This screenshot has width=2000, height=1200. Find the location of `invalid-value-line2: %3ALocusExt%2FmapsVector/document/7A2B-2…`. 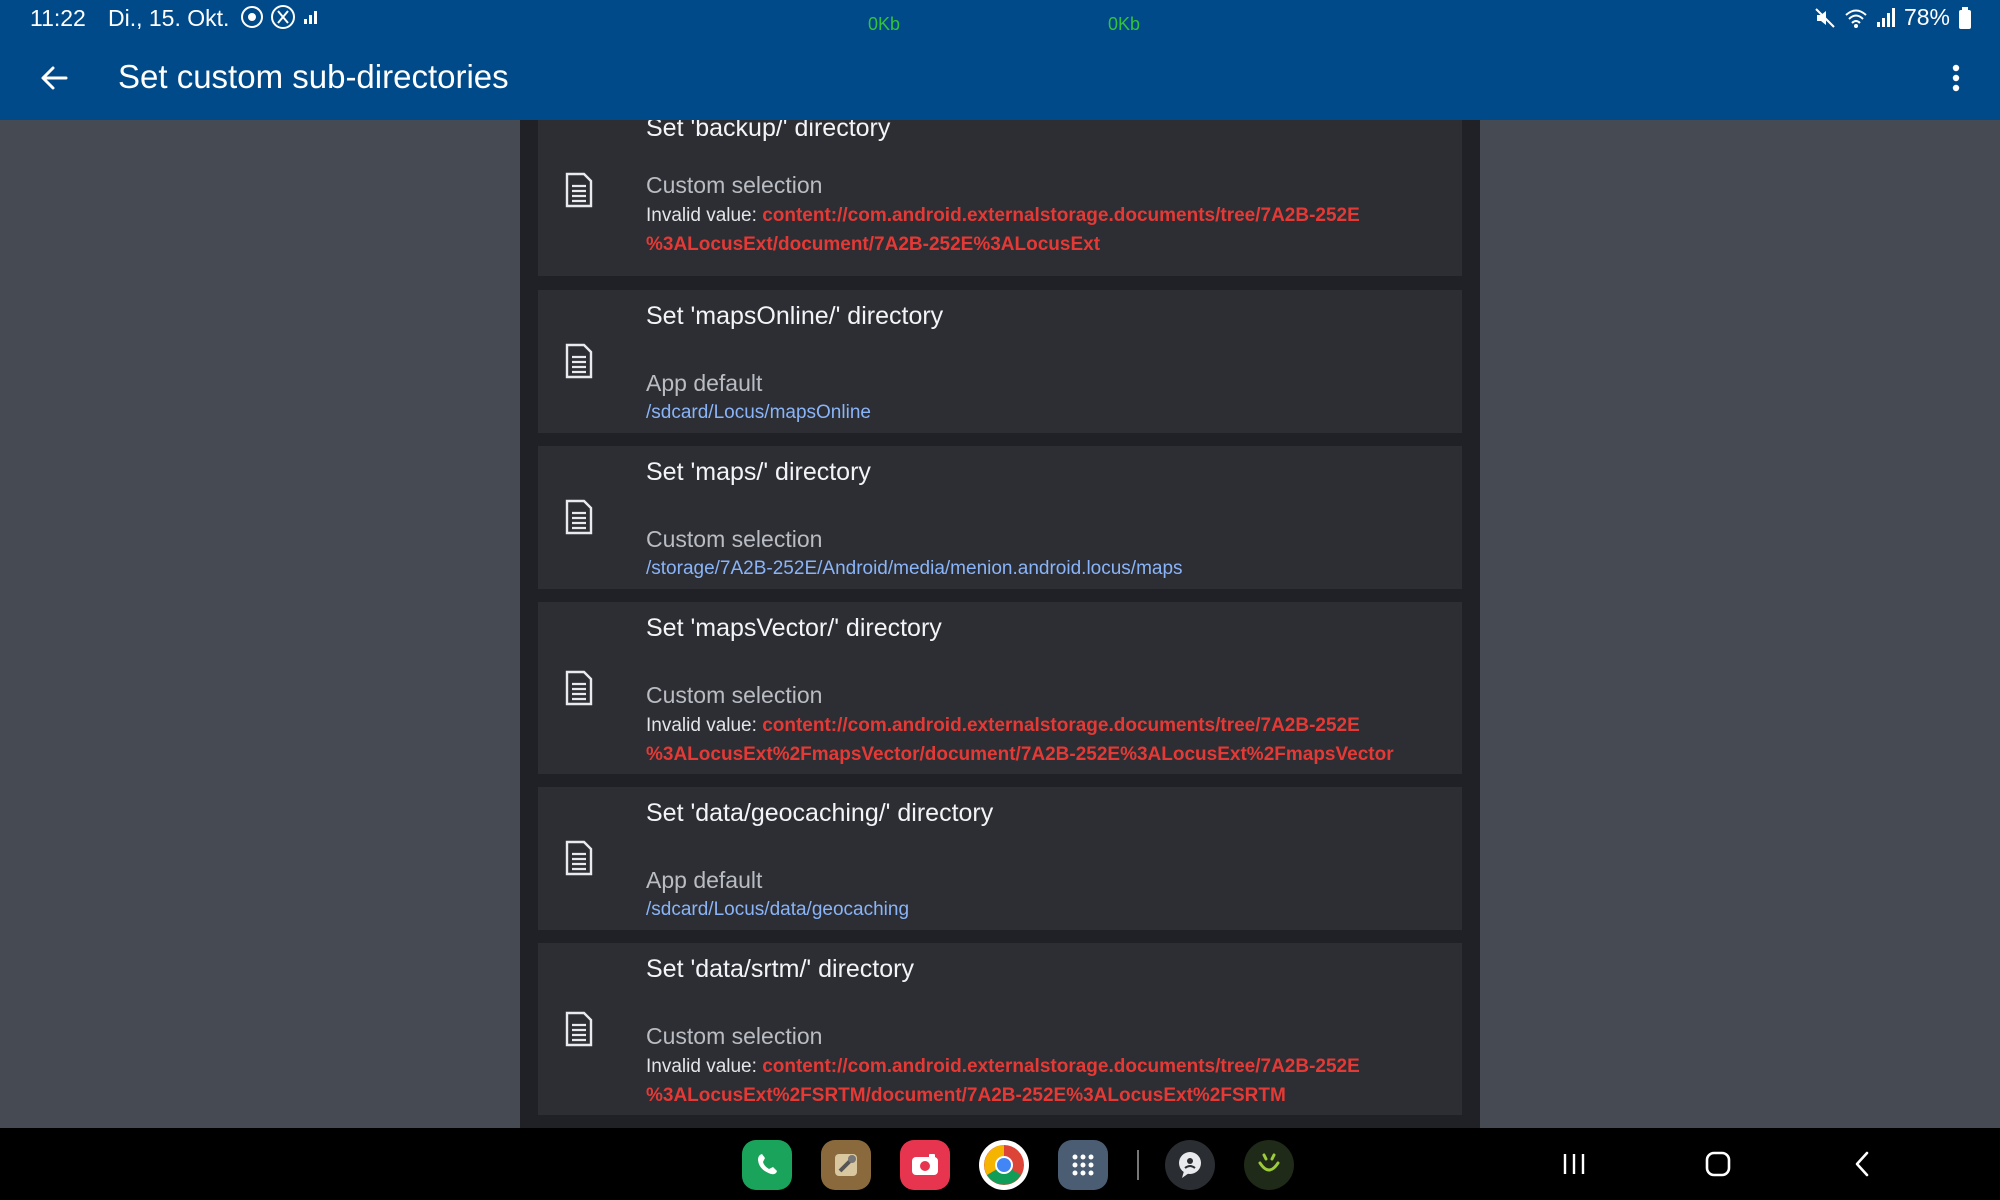

invalid-value-line2: %3ALocusExt%2FmapsVector/document/7A2B-2… is located at coordinates (1020, 754).